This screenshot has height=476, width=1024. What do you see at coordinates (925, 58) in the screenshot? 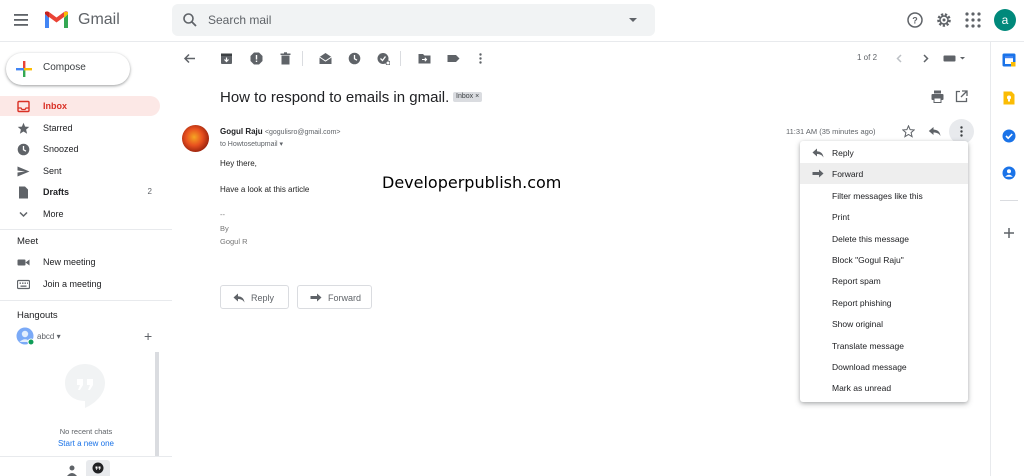
I see `older-chevron-right-icon` at bounding box center [925, 58].